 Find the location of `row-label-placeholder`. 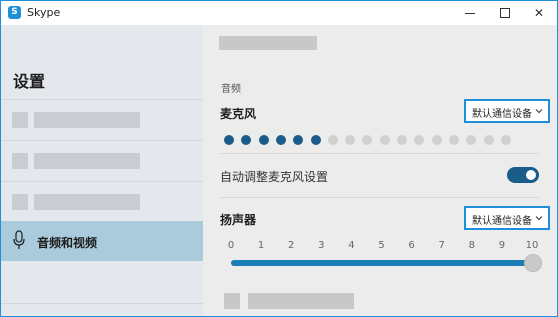

row-label-placeholder is located at coordinates (301, 301).